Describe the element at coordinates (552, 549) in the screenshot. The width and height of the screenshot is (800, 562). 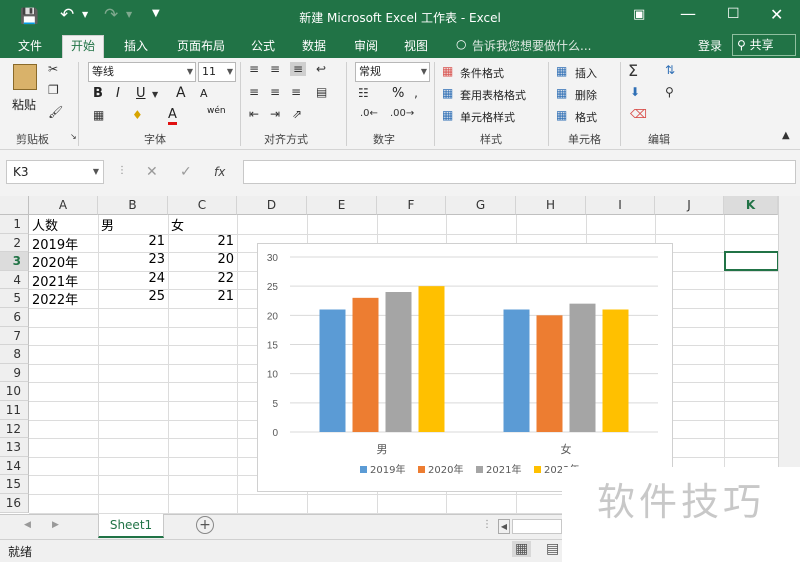
I see `page-layout-view-icon: ▤` at that location.